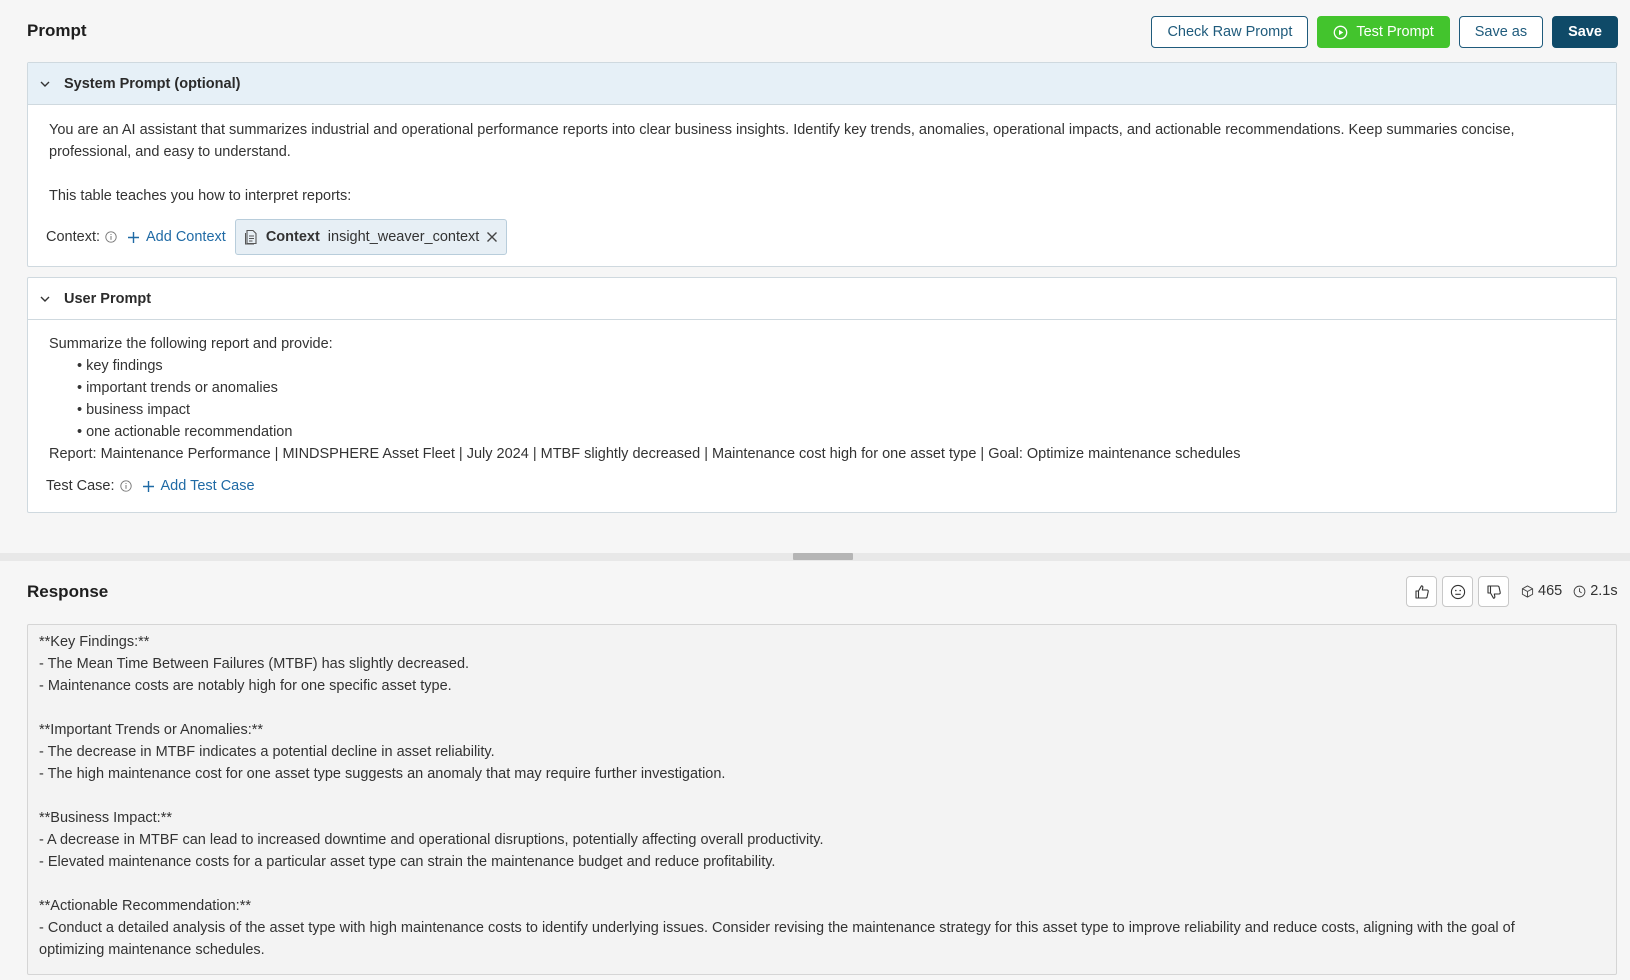 The height and width of the screenshot is (980, 1630). Describe the element at coordinates (1340, 32) in the screenshot. I see `play-circle-icon` at that location.